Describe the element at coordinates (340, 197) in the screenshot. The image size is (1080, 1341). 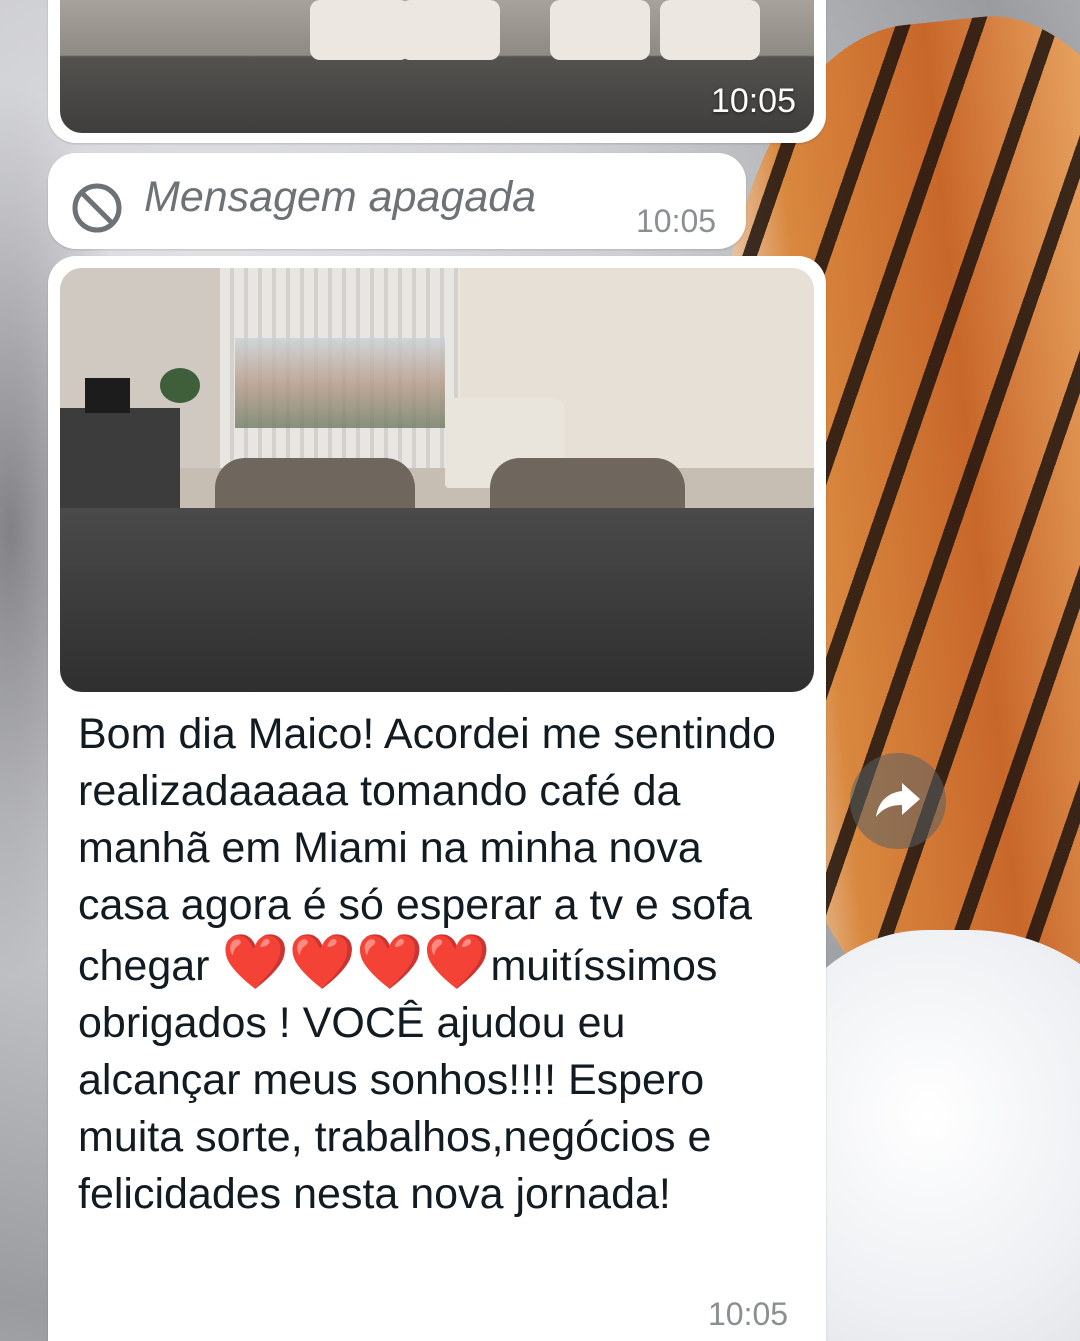
I see `deleted-message-text: Mensagem apagada` at that location.